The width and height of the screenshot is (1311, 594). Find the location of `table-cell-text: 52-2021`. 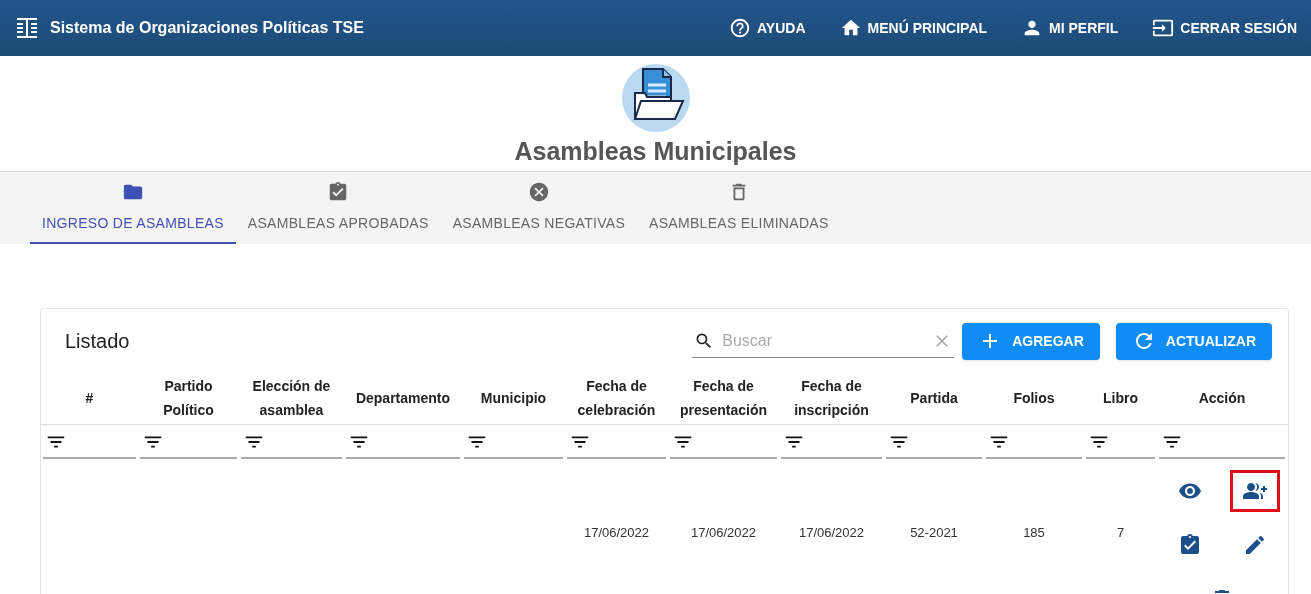

table-cell-text: 52-2021 is located at coordinates (934, 533).